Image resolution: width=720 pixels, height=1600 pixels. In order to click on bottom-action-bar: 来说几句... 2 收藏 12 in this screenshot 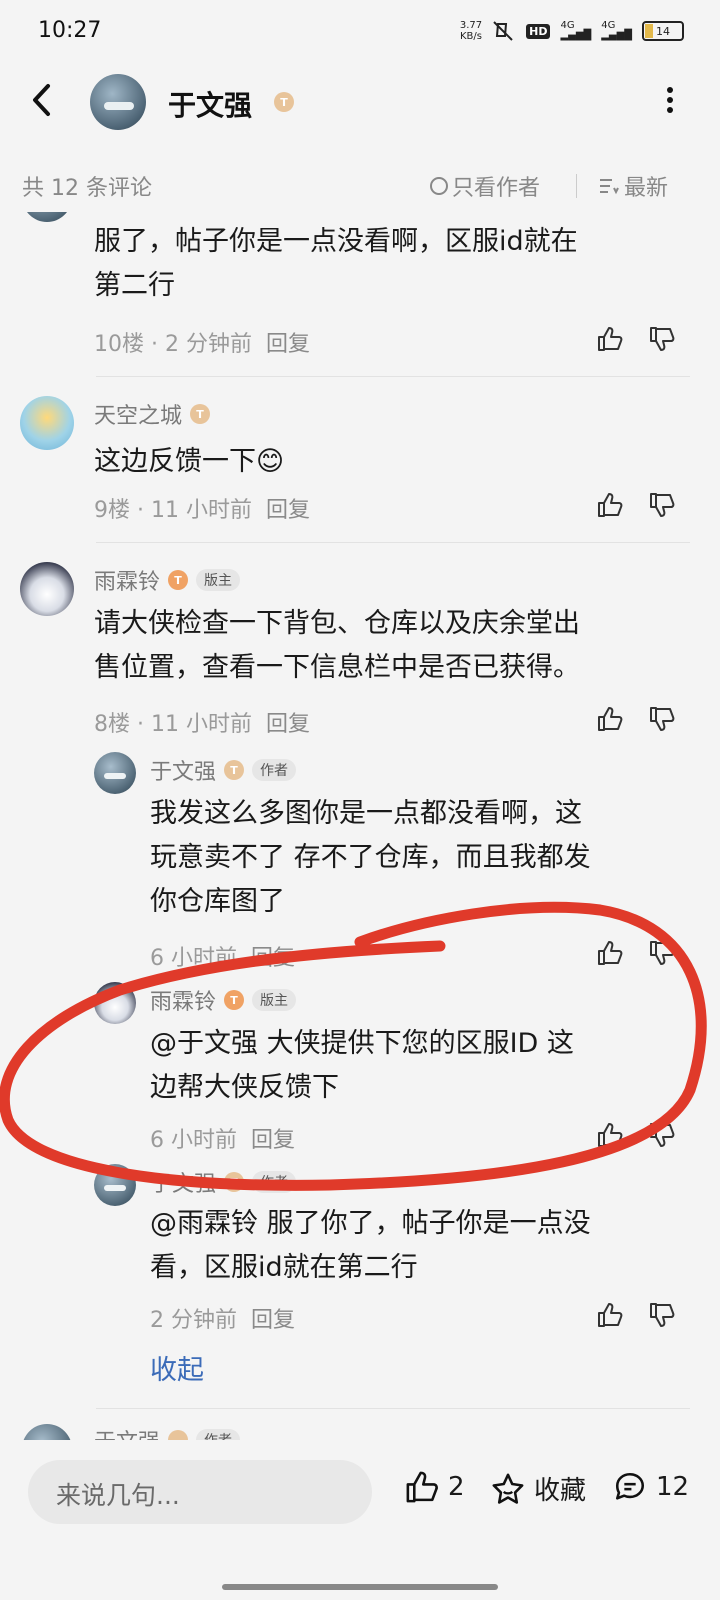, I will do `click(360, 1520)`.